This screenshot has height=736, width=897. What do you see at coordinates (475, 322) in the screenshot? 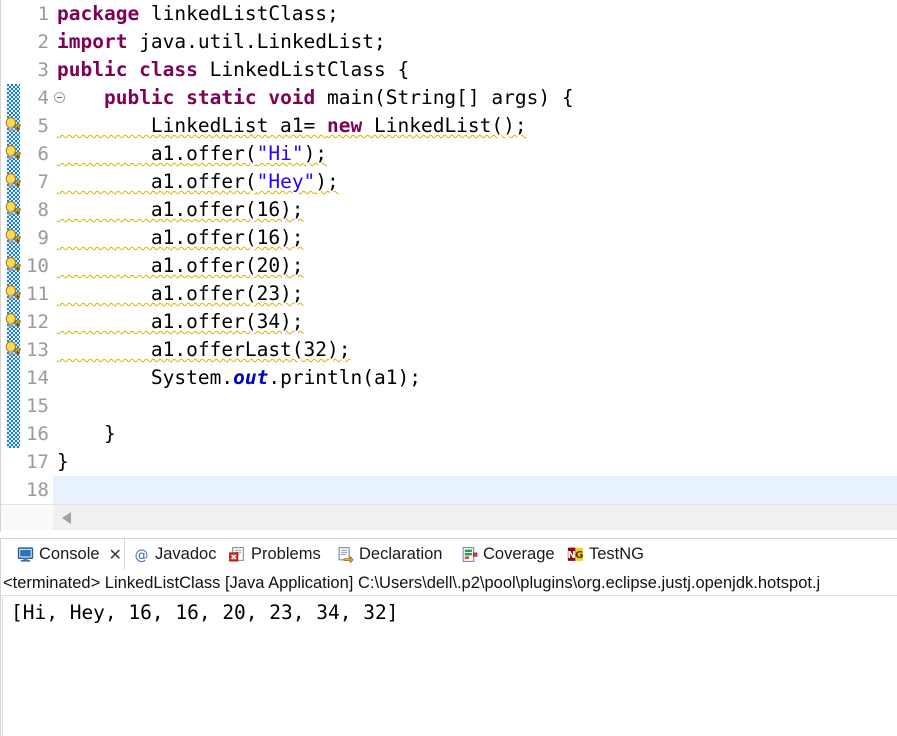
I see `code-text-line-12: a1.offer(34);` at bounding box center [475, 322].